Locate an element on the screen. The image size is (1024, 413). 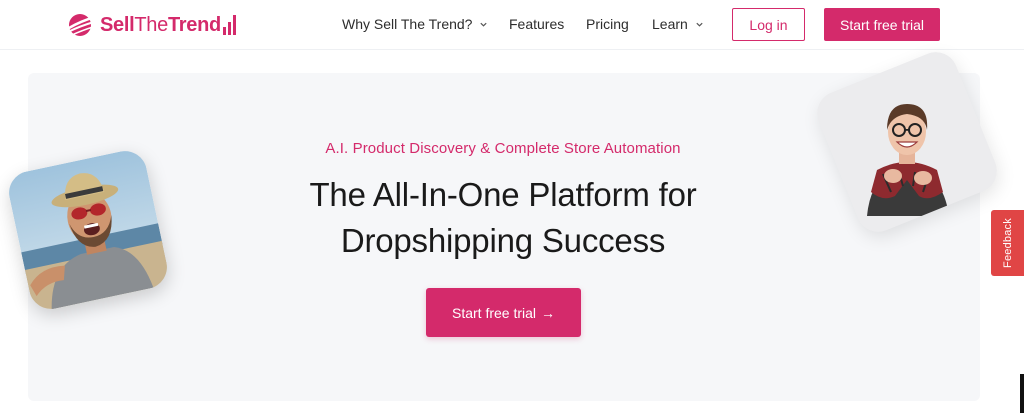
customer-photo-man is located at coordinates (88, 230).